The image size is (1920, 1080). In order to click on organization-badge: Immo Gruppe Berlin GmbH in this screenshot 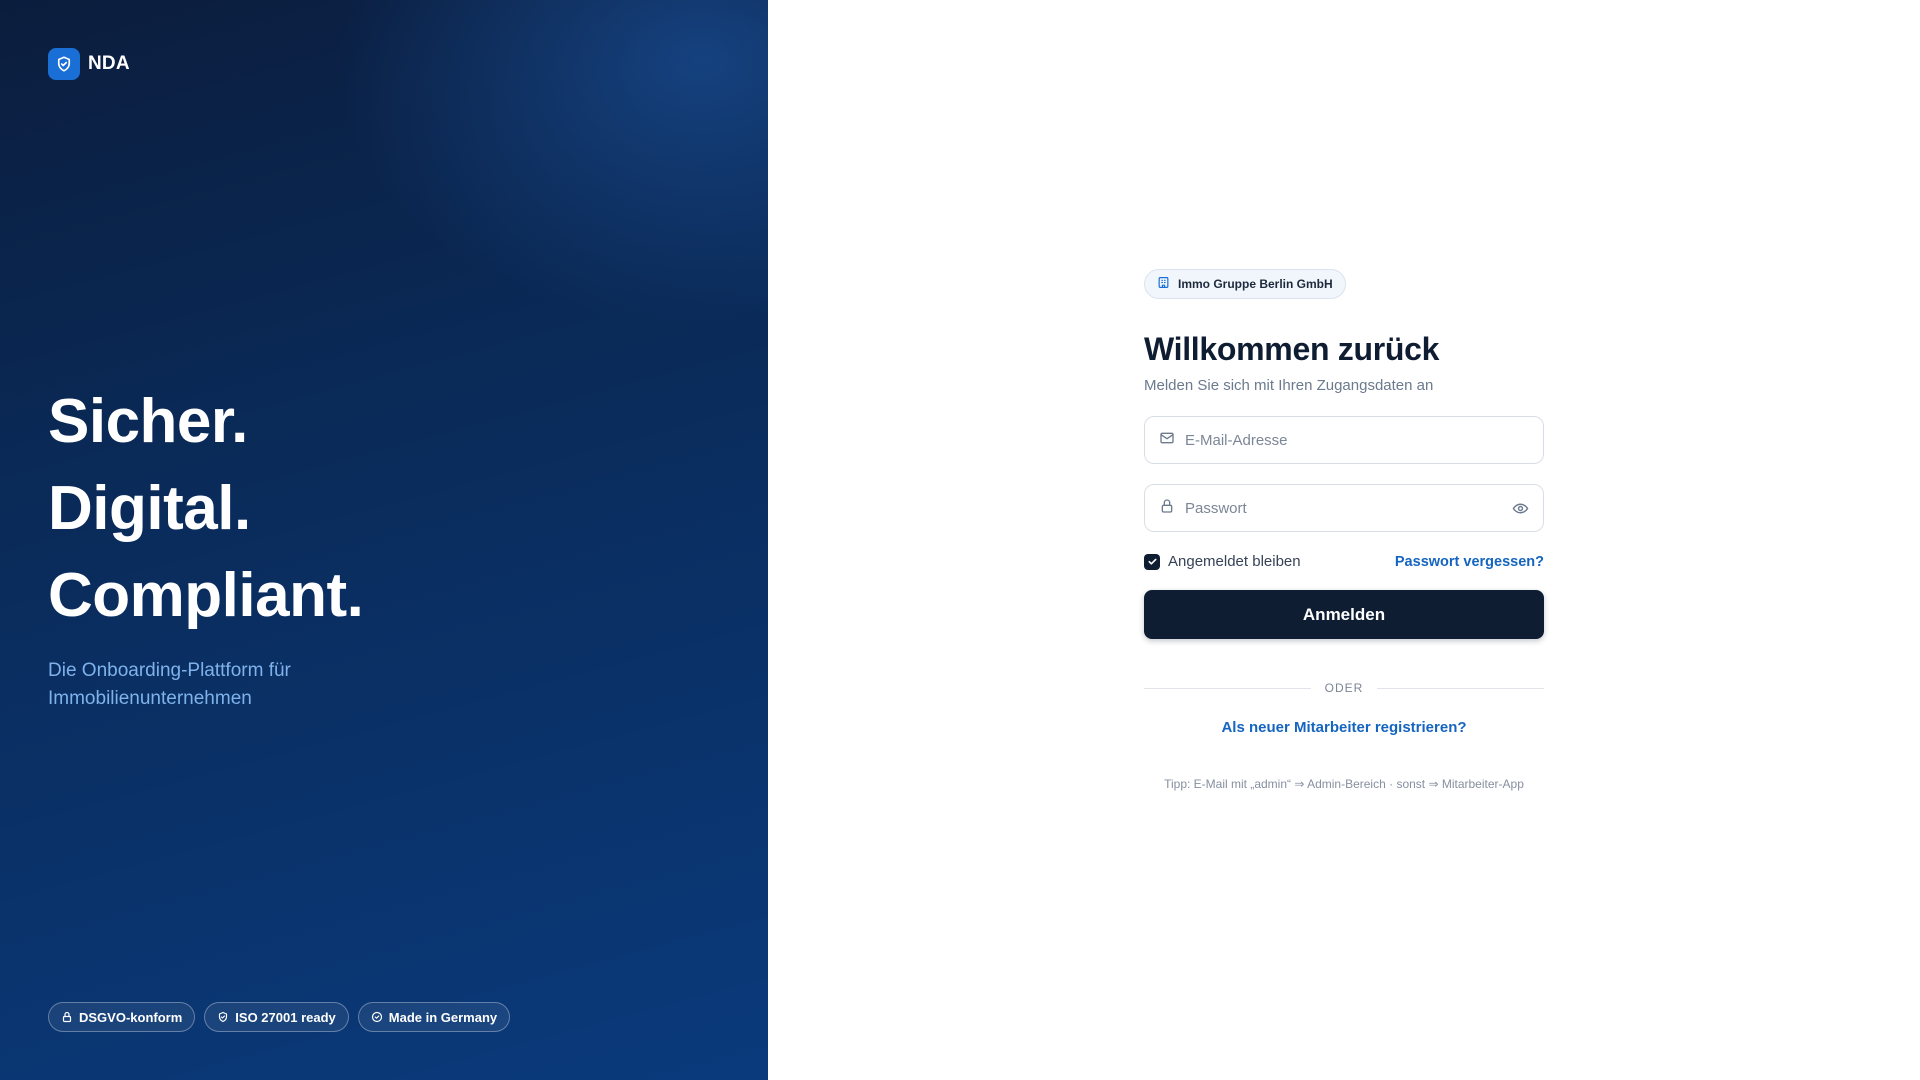, I will do `click(1245, 284)`.